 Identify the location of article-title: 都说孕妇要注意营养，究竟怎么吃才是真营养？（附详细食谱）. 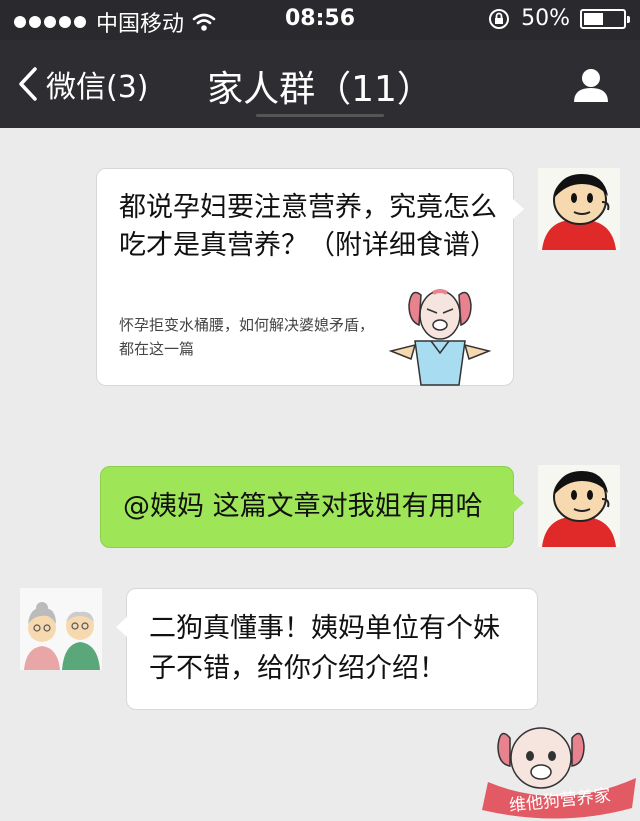
(308, 226).